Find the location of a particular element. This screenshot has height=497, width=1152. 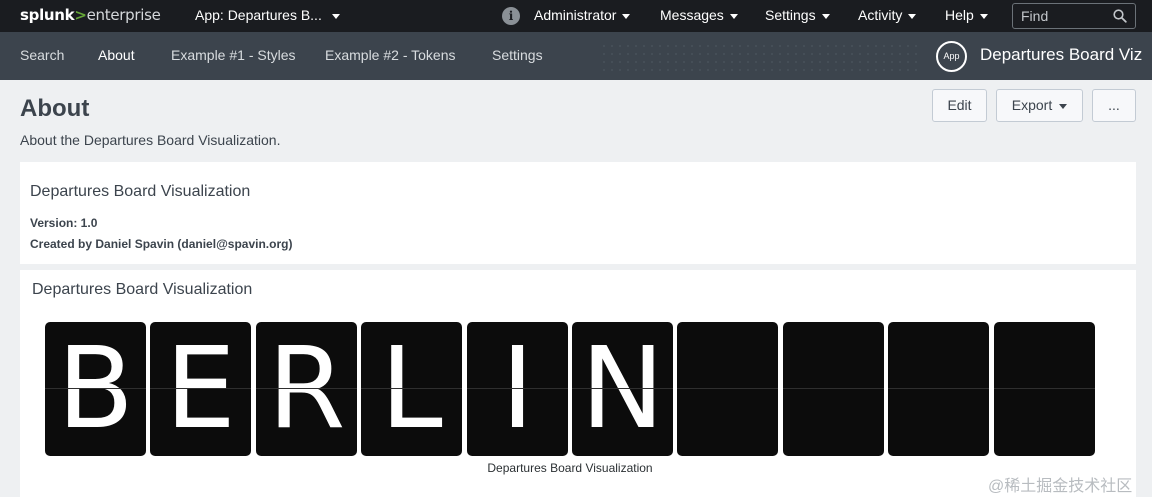

find-box is located at coordinates (1074, 16).